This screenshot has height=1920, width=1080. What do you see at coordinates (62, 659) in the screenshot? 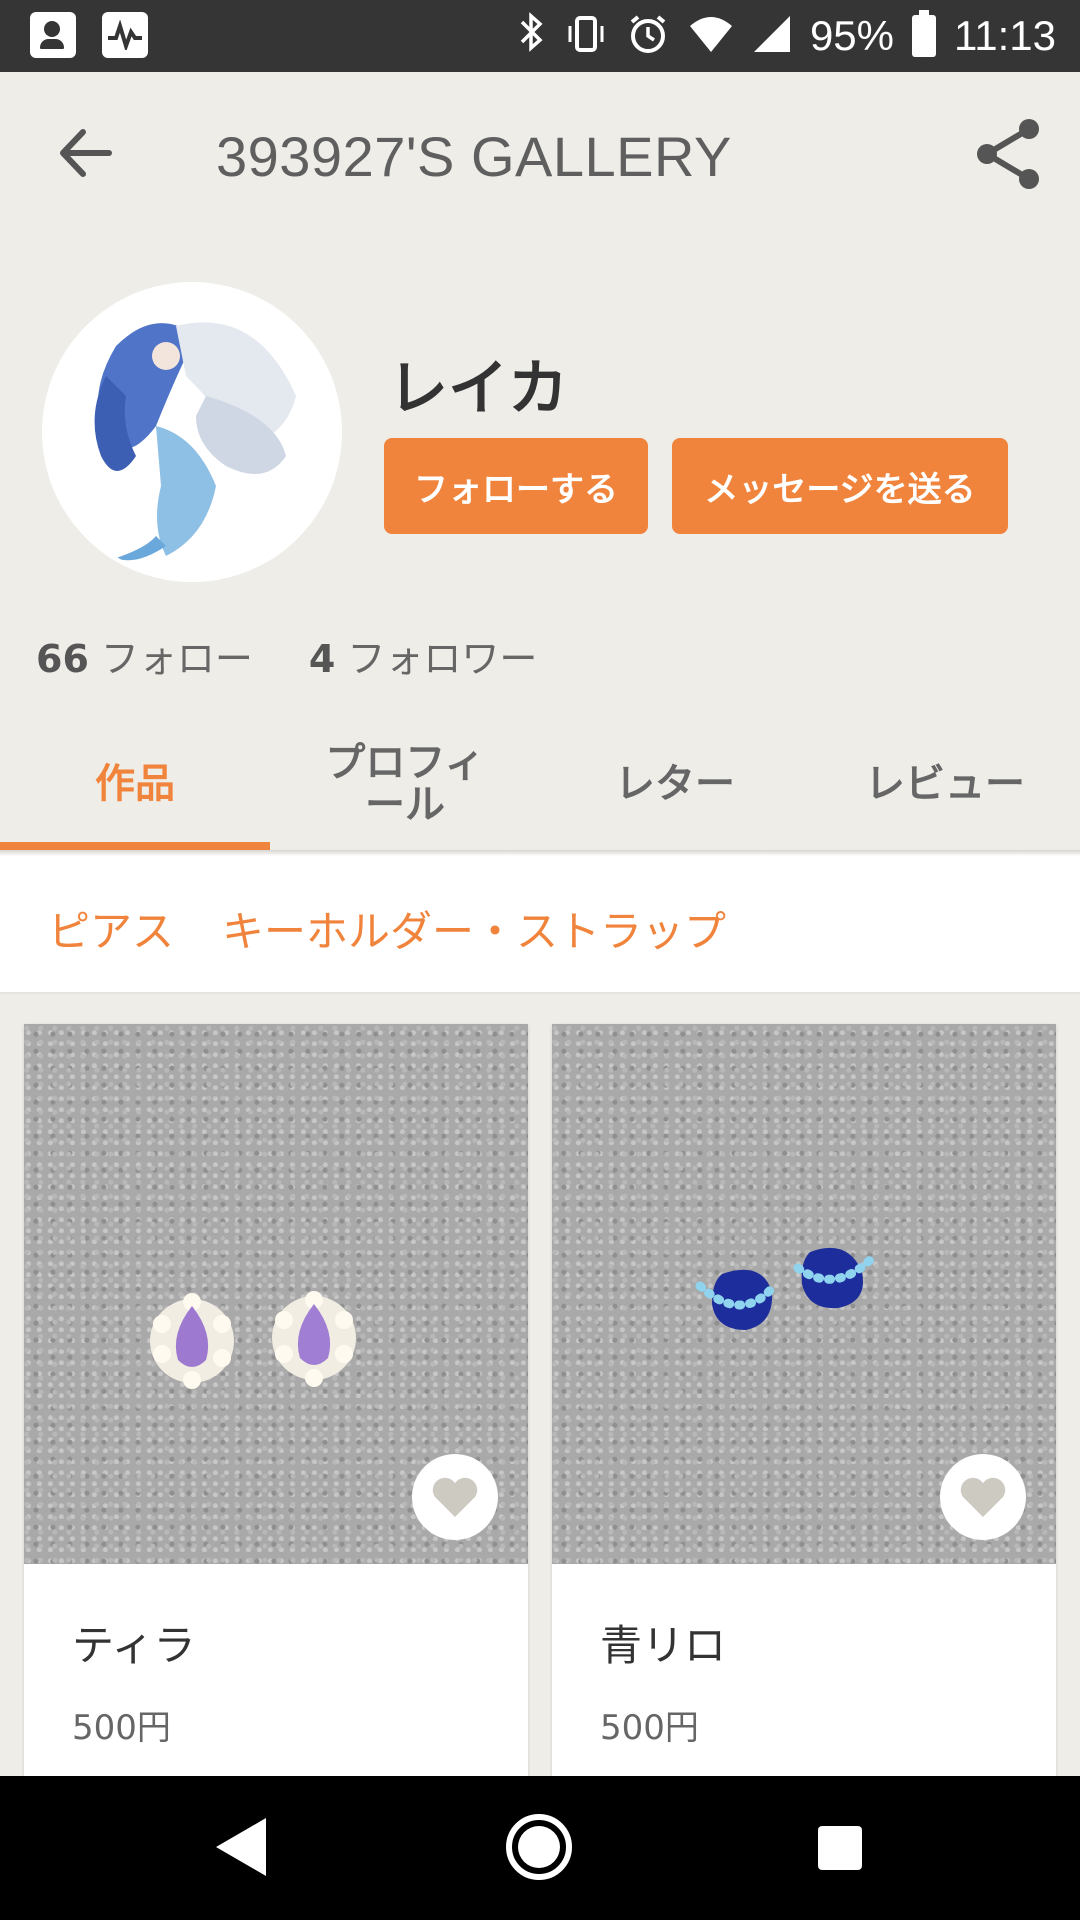
I see `following-count: 66` at bounding box center [62, 659].